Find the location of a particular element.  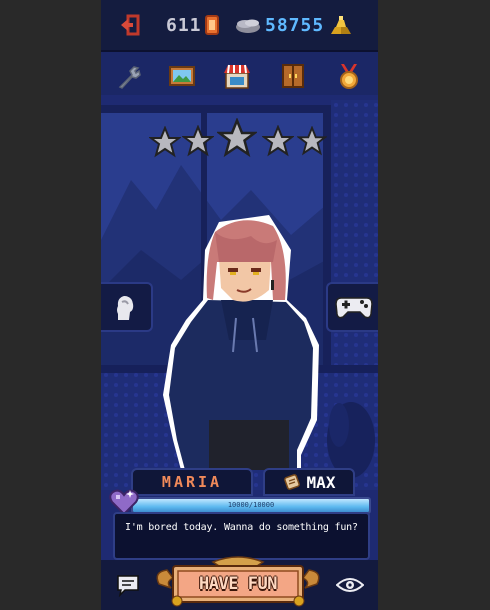

exit-button is located at coordinates (130, 25).